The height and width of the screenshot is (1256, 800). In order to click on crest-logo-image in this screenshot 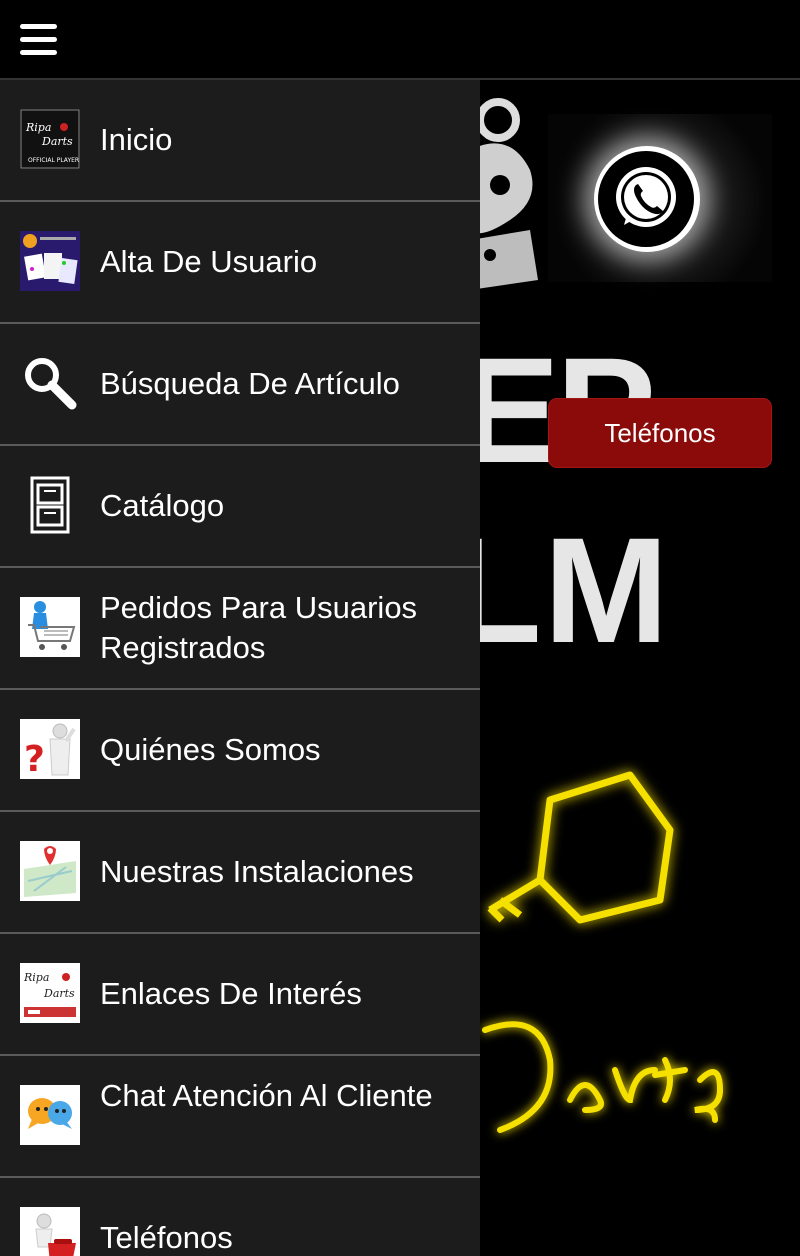, I will do `click(509, 193)`.